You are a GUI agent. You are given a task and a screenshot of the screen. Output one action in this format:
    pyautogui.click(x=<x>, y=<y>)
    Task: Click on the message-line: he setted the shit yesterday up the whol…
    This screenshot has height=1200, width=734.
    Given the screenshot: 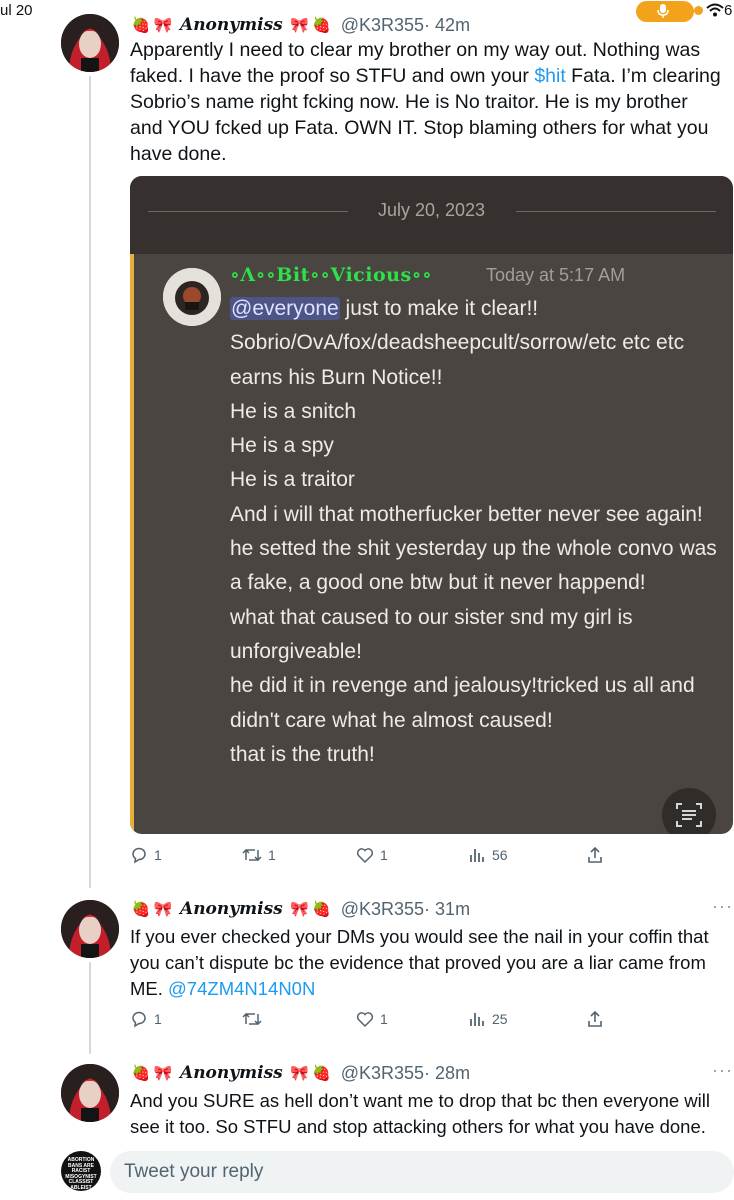 What is the action you would take?
    pyautogui.click(x=473, y=566)
    